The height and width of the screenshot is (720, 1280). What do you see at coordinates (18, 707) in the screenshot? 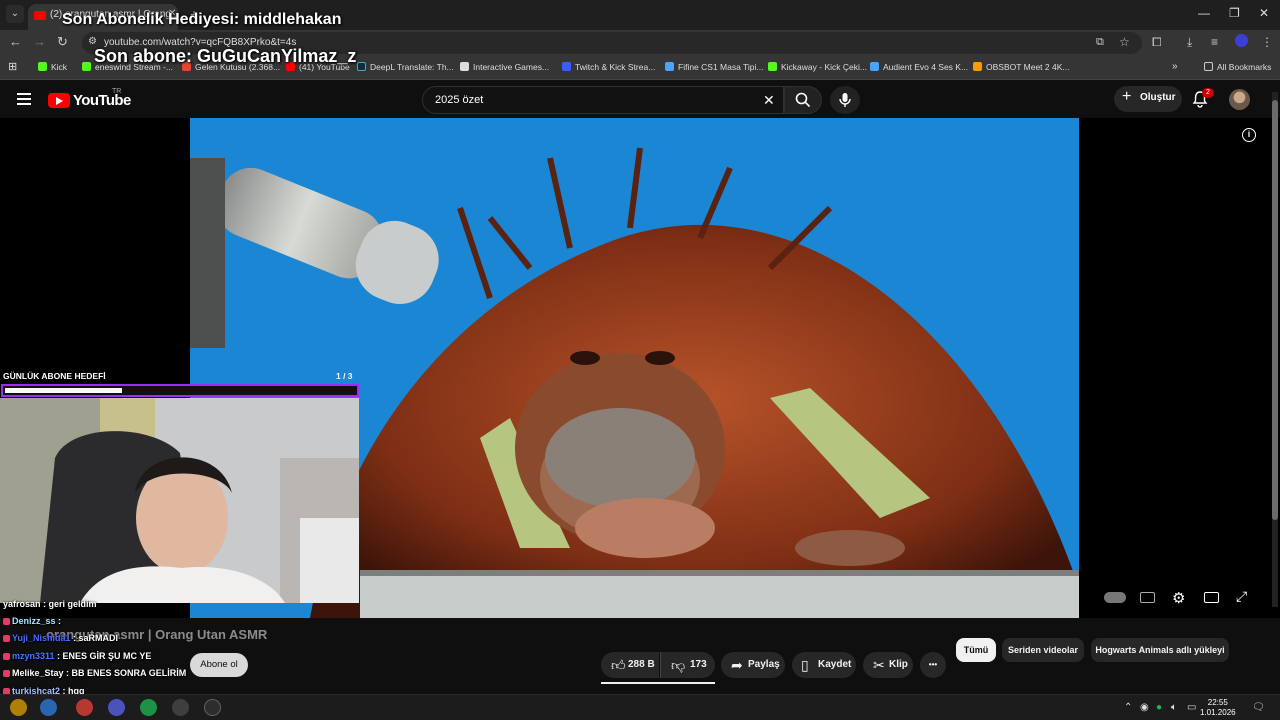
I see `file-explorer-icon` at bounding box center [18, 707].